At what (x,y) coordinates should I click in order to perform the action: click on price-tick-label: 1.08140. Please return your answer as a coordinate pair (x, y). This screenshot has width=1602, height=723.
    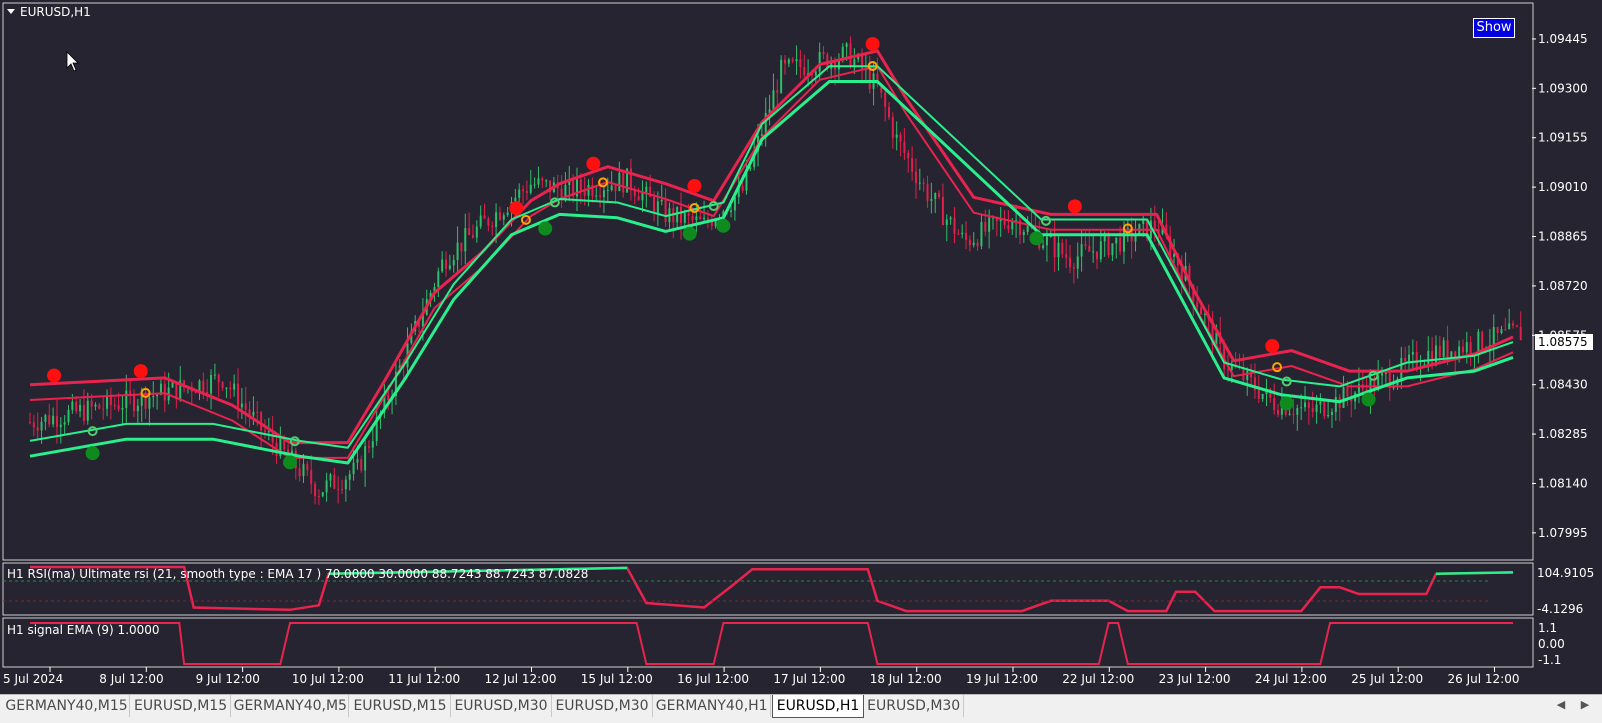
    Looking at the image, I should click on (1563, 483).